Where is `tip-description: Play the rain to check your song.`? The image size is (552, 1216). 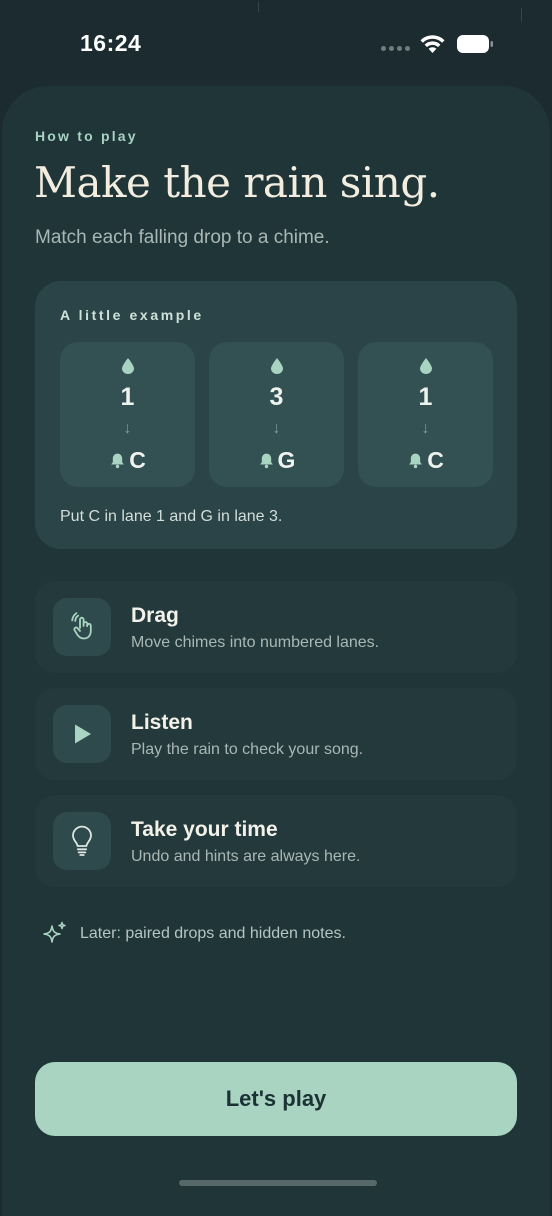
tip-description: Play the rain to check your song. is located at coordinates (247, 749).